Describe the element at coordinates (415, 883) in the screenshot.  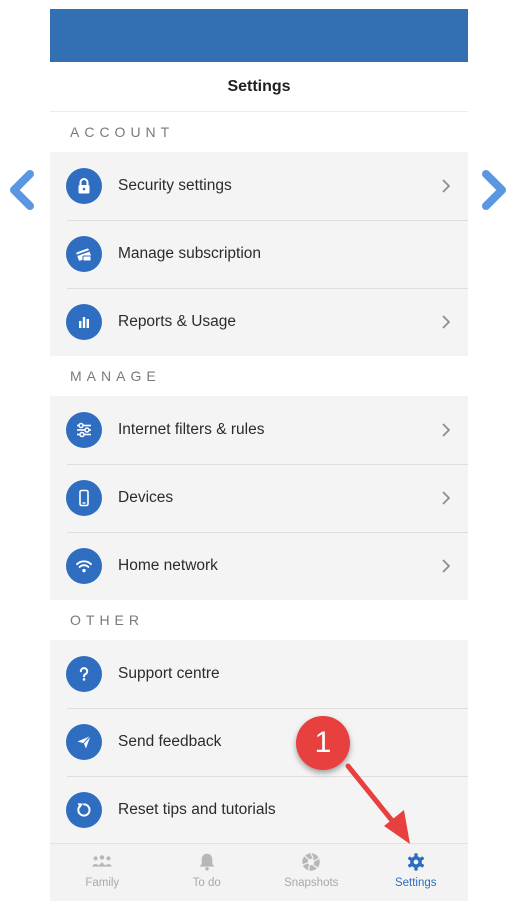
I see `tab-label: Settings` at that location.